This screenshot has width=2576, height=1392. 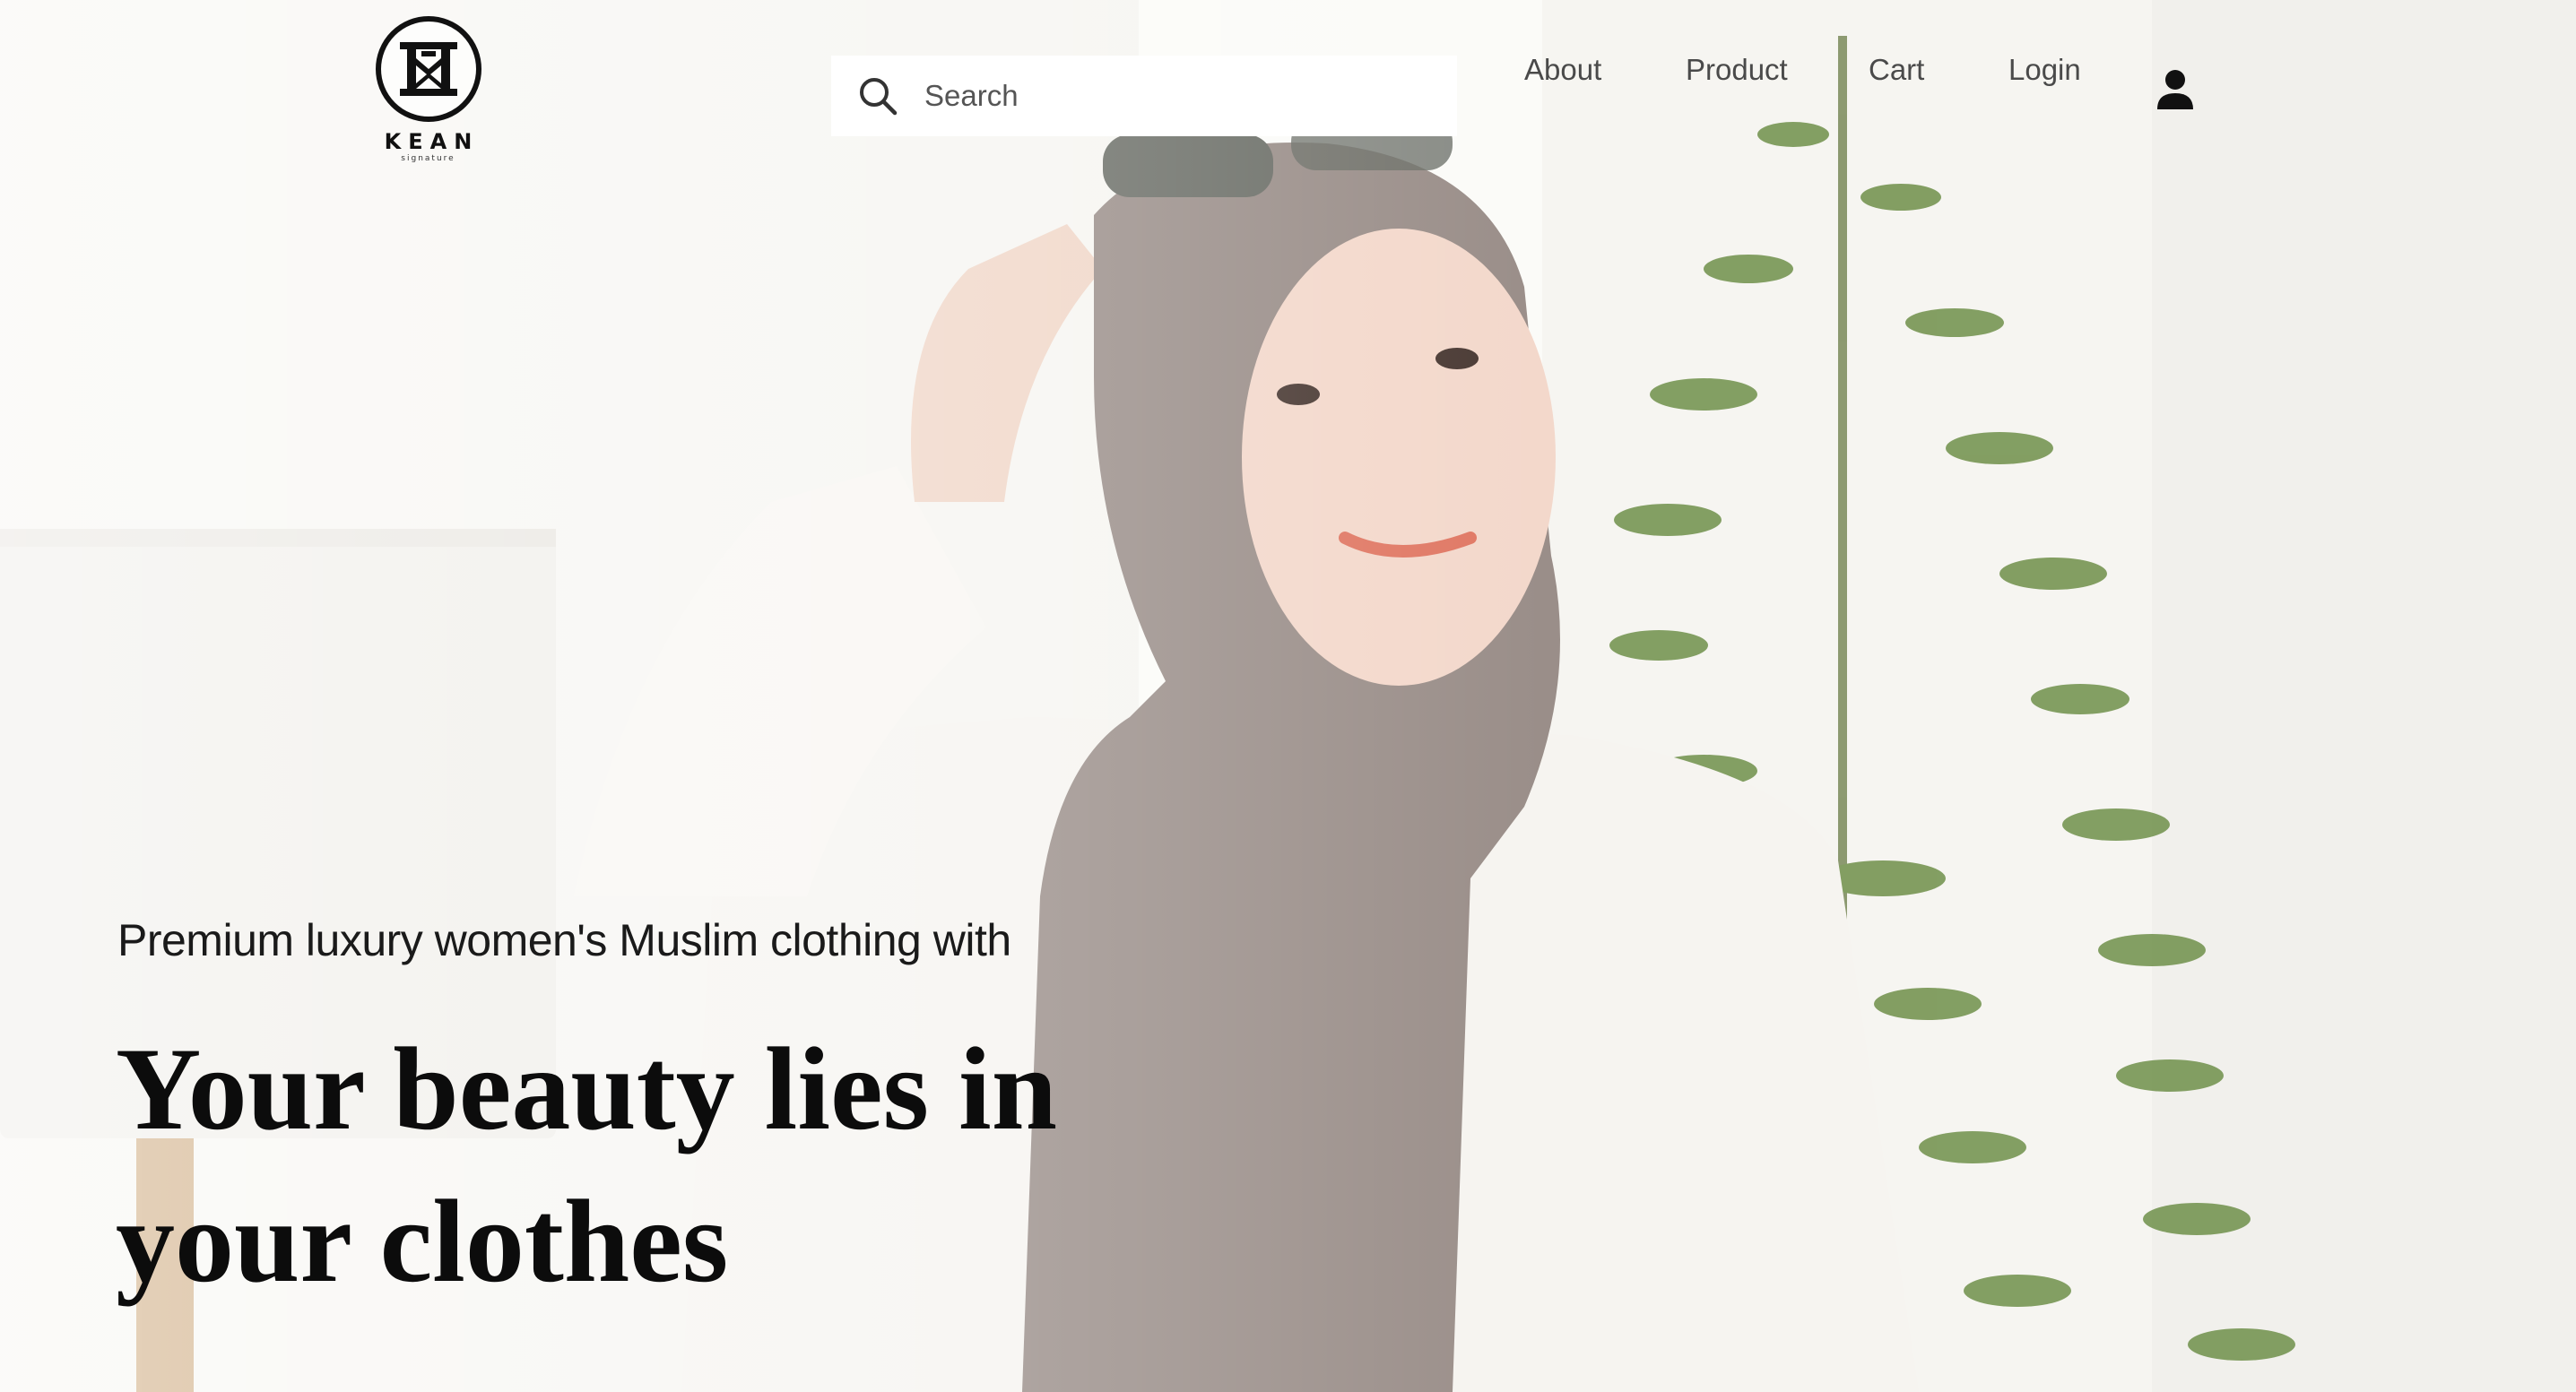 I want to click on nav-link-cart: Cart, so click(x=1896, y=70).